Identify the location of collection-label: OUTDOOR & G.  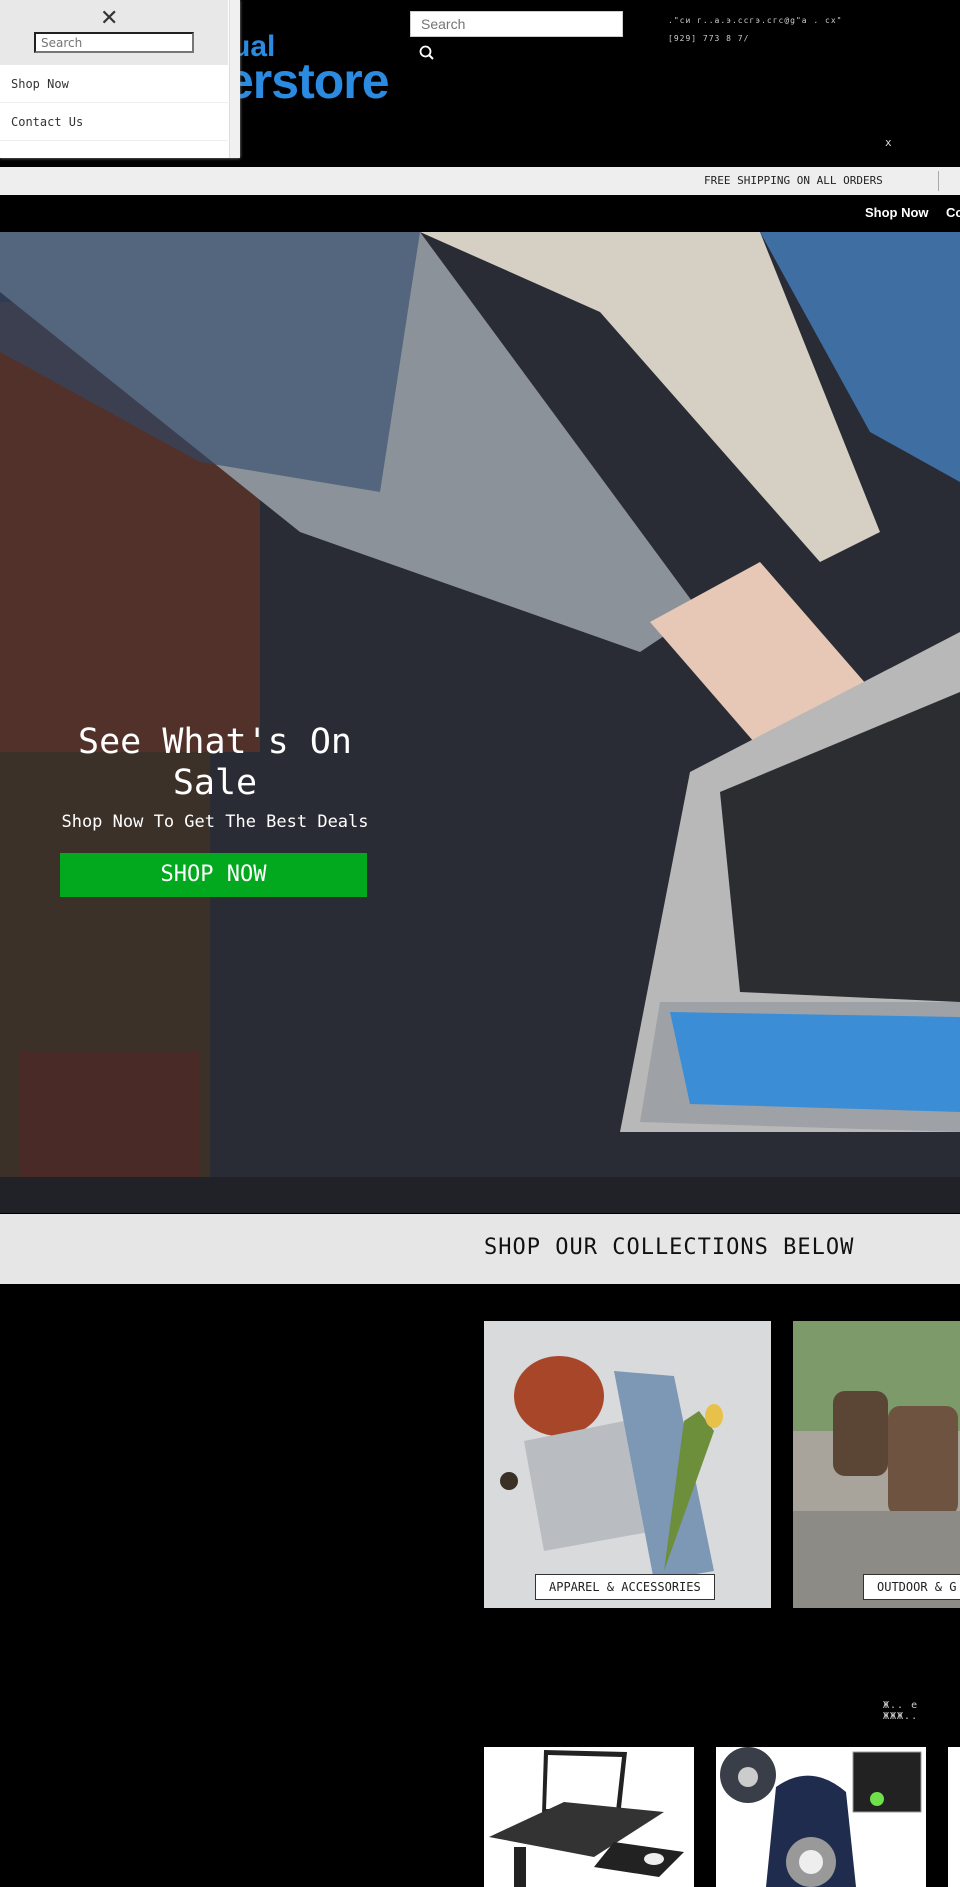
(911, 1587).